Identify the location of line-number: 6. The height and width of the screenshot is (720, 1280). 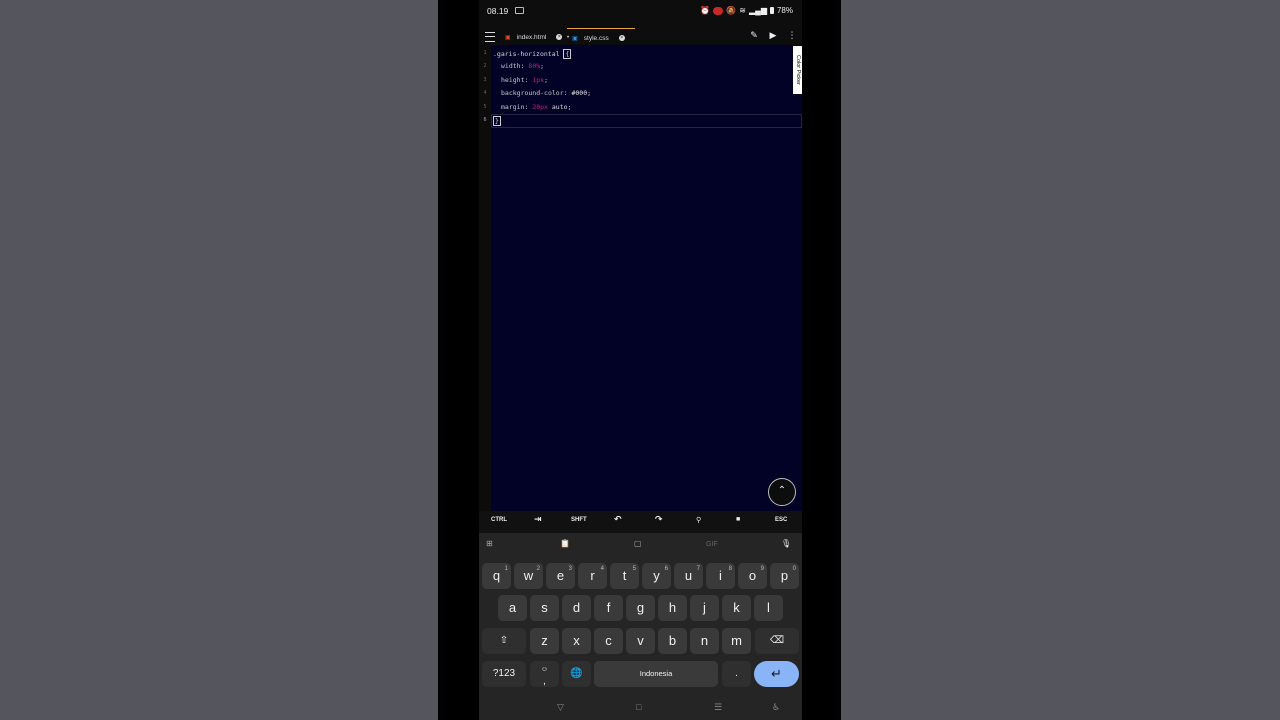
(485, 120).